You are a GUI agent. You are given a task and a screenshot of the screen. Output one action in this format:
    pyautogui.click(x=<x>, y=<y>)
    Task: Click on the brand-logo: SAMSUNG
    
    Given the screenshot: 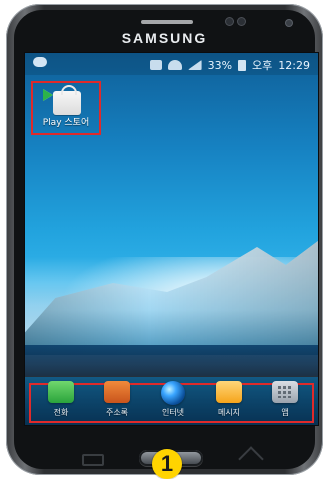 What is the action you would take?
    pyautogui.click(x=164, y=38)
    